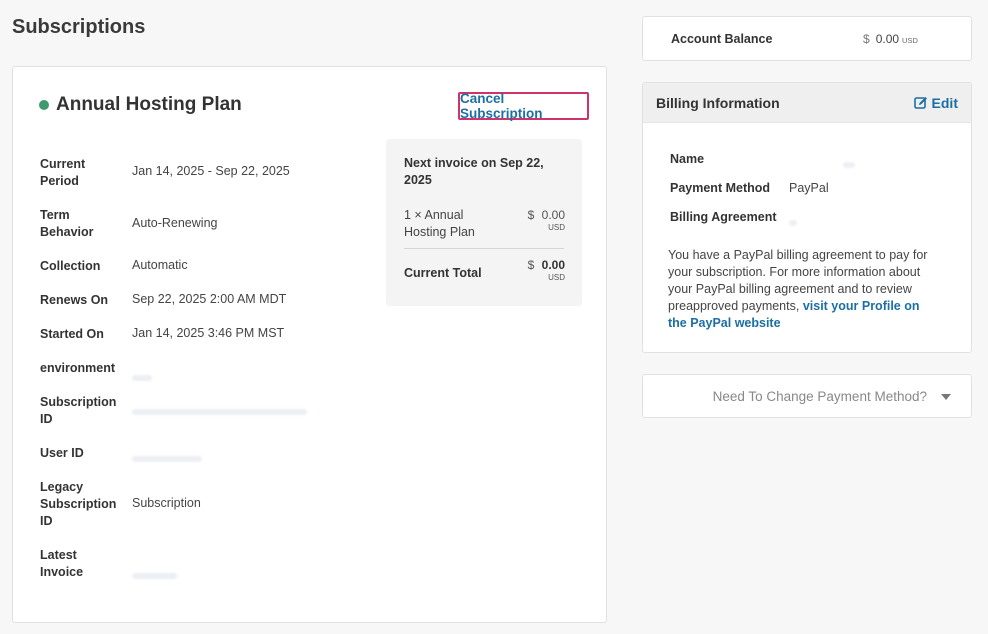  Describe the element at coordinates (78, 368) in the screenshot. I see `environment-label: environment` at that location.